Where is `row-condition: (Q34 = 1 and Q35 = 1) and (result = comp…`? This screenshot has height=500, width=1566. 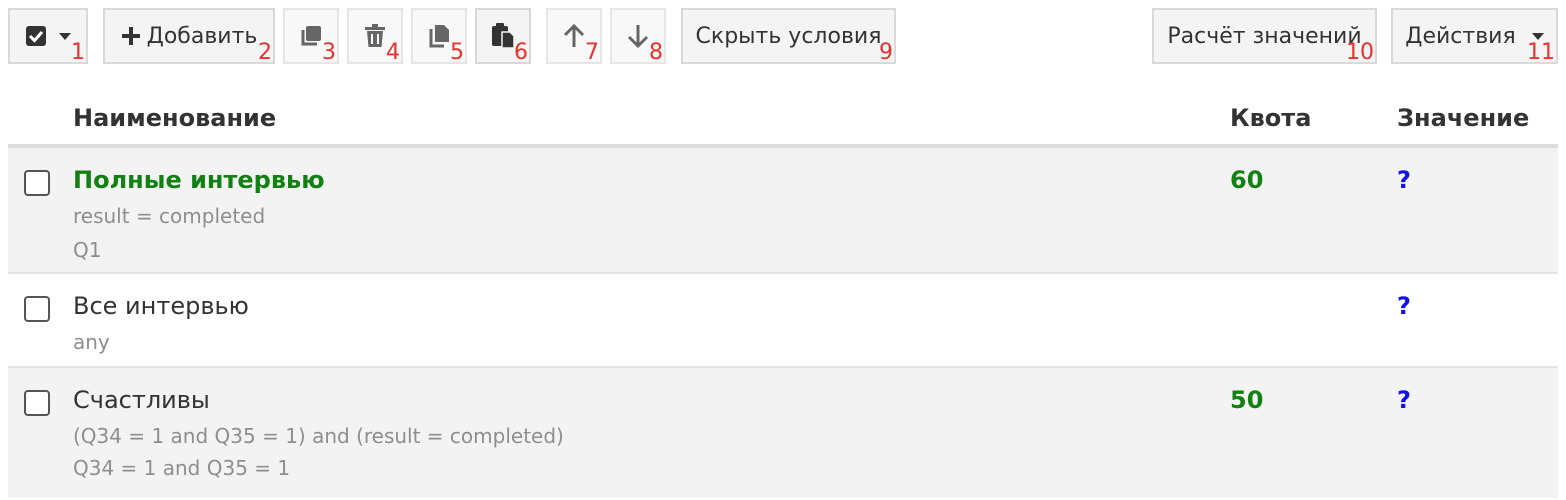
row-condition: (Q34 = 1 and Q35 = 1) and (result = comp… is located at coordinates (318, 436).